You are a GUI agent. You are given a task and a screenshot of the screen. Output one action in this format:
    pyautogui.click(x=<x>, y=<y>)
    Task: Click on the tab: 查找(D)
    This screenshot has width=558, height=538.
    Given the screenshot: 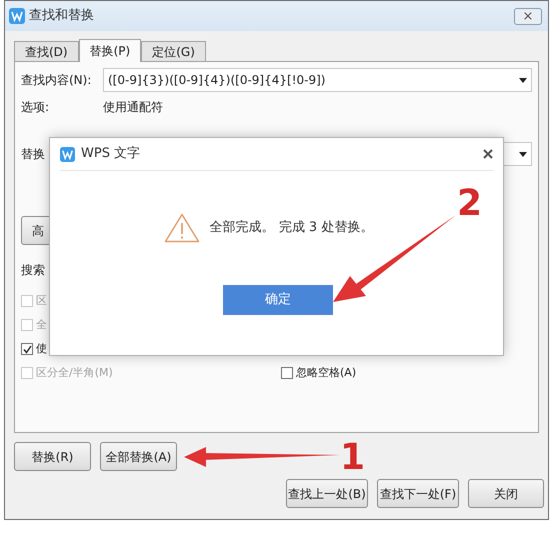 What is the action you would take?
    pyautogui.click(x=46, y=51)
    